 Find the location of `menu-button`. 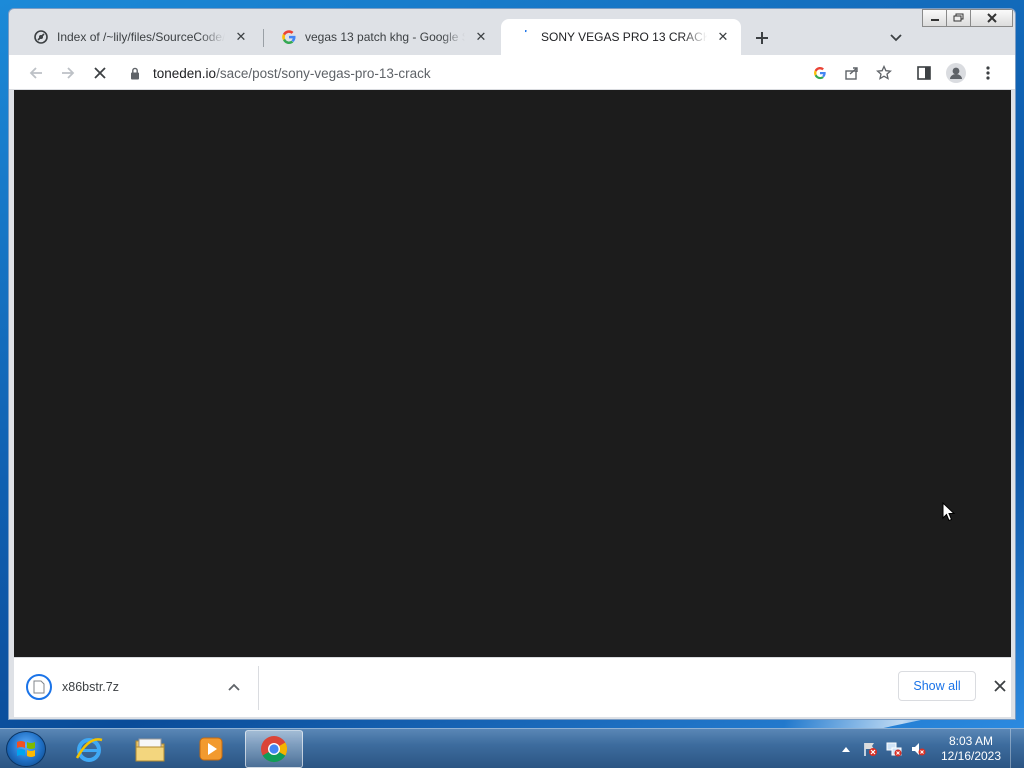

menu-button is located at coordinates (988, 73).